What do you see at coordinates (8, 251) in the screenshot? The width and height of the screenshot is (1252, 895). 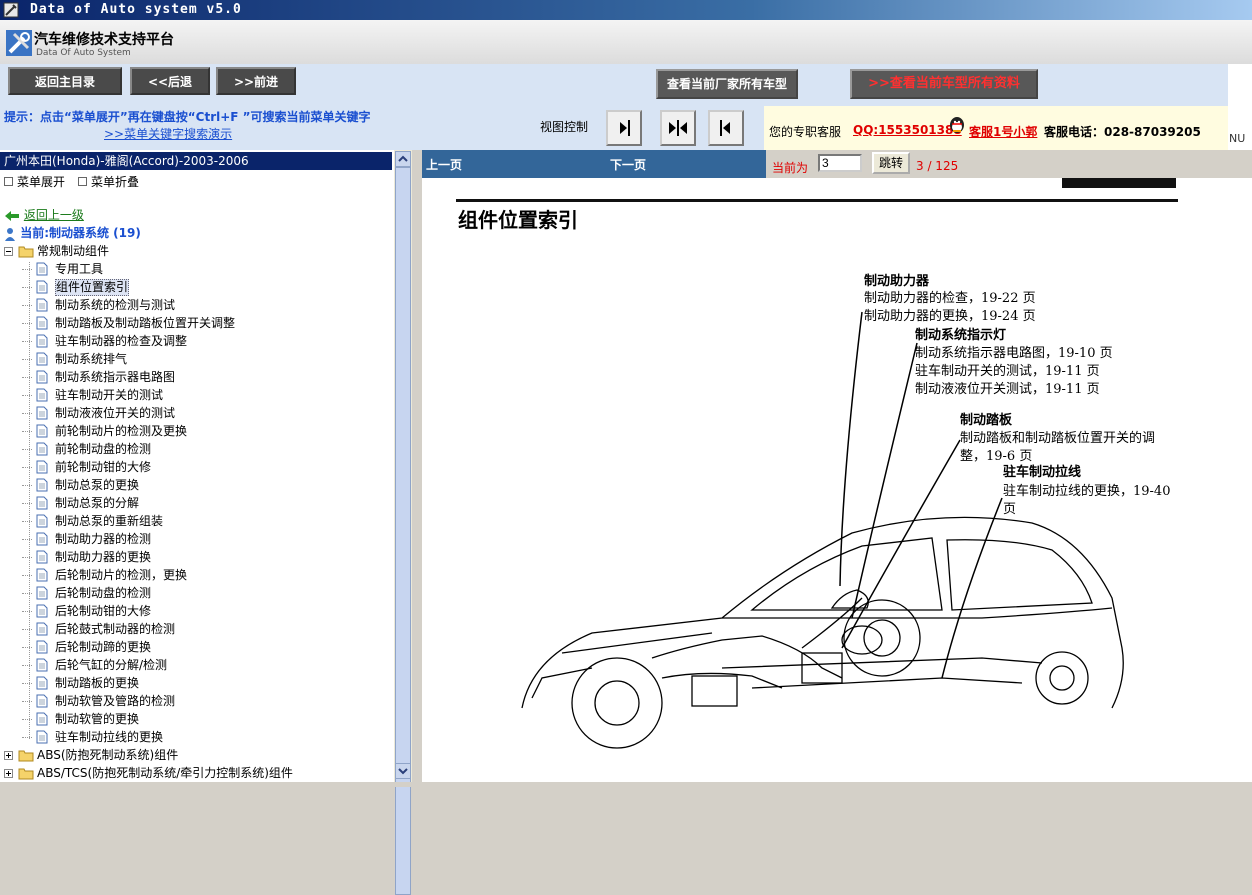 I see `tree-collapse-icon` at bounding box center [8, 251].